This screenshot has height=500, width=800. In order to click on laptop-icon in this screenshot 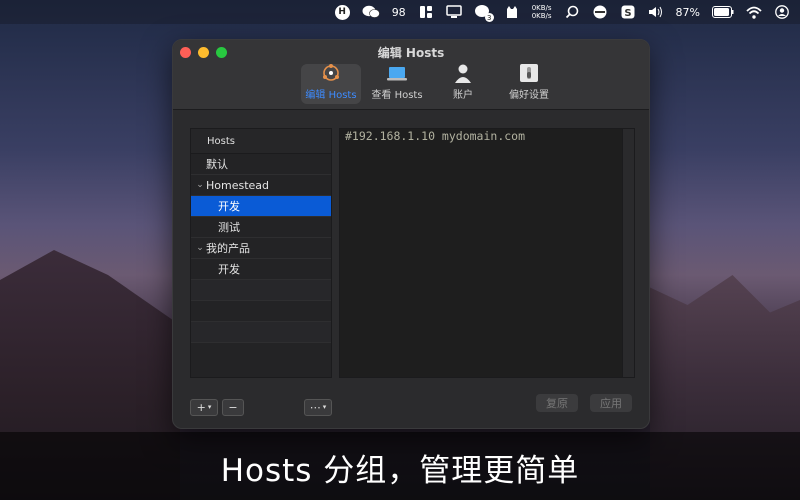, I will do `click(397, 73)`.